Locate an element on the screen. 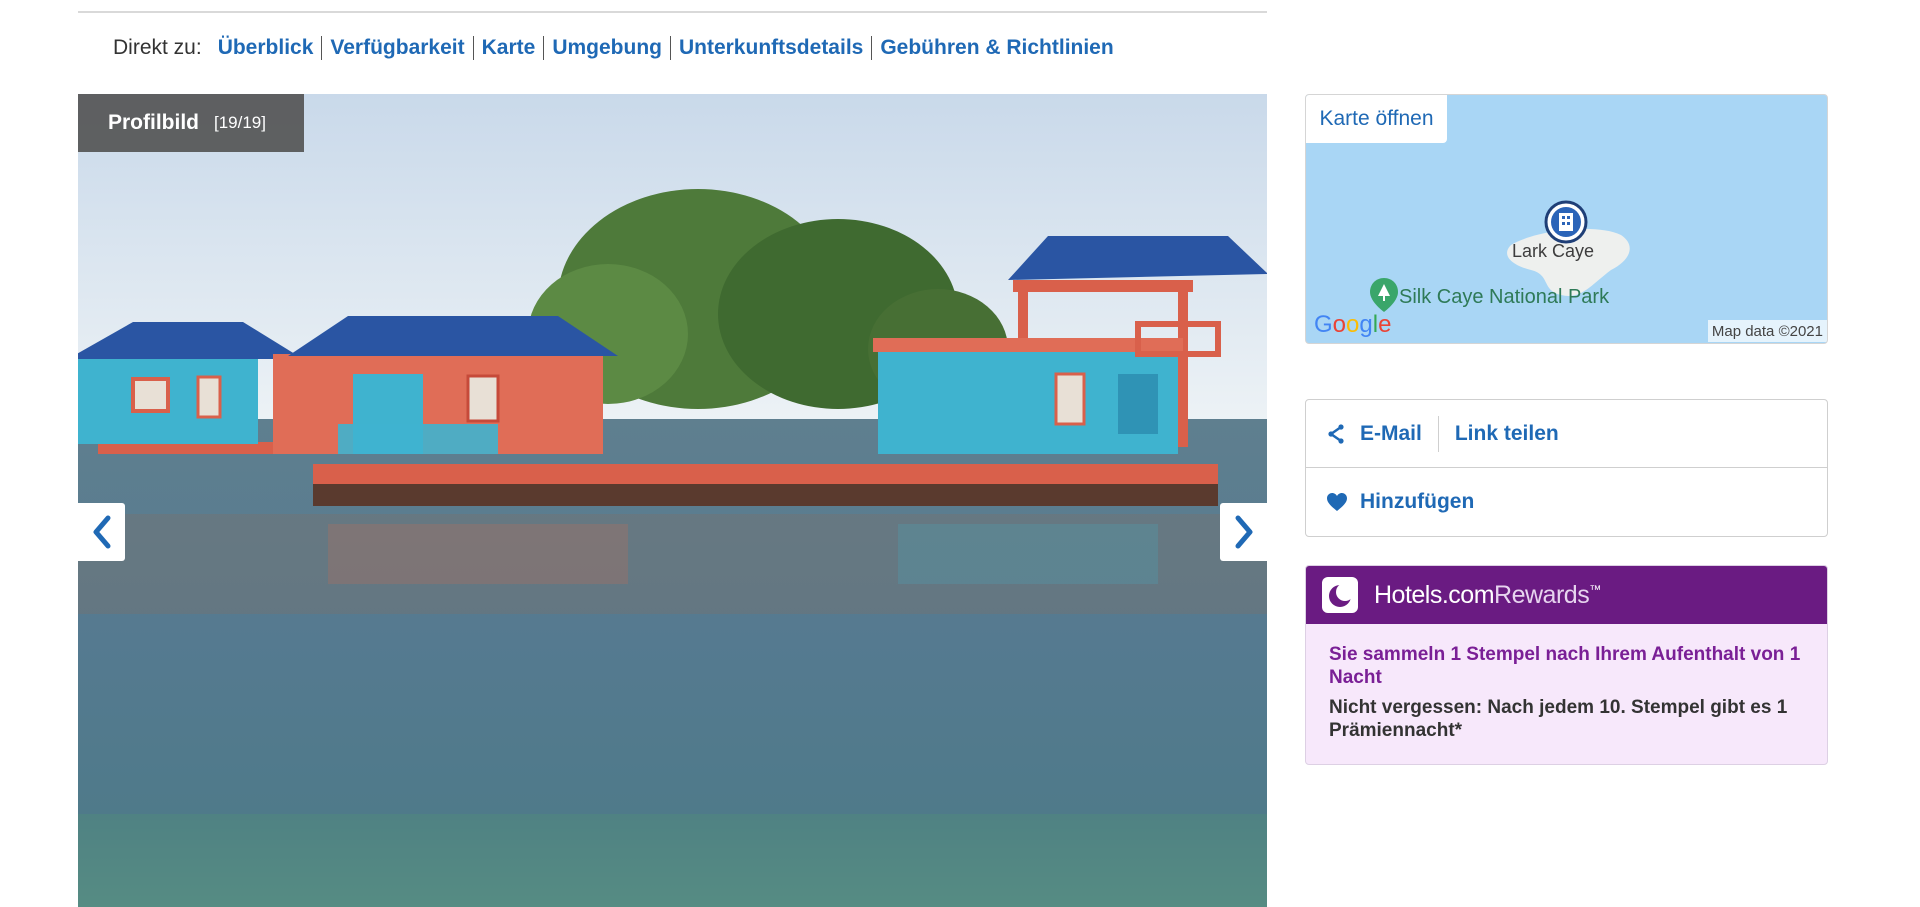 The height and width of the screenshot is (907, 1920). google-logo: Google is located at coordinates (1353, 324).